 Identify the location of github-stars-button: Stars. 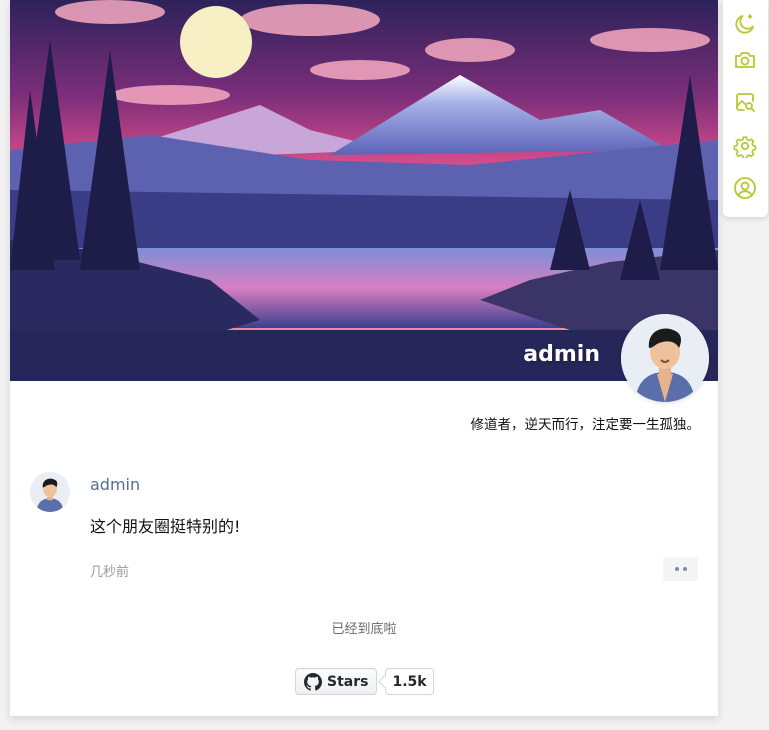
(336, 681).